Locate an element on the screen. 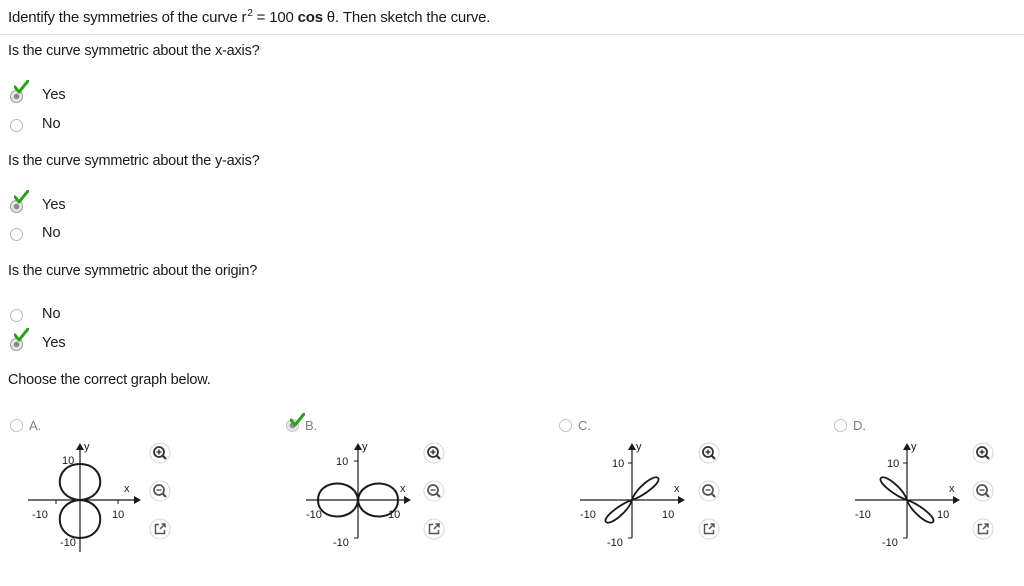 This screenshot has width=1024, height=586. q1-option-yes: Yes is located at coordinates (38, 93).